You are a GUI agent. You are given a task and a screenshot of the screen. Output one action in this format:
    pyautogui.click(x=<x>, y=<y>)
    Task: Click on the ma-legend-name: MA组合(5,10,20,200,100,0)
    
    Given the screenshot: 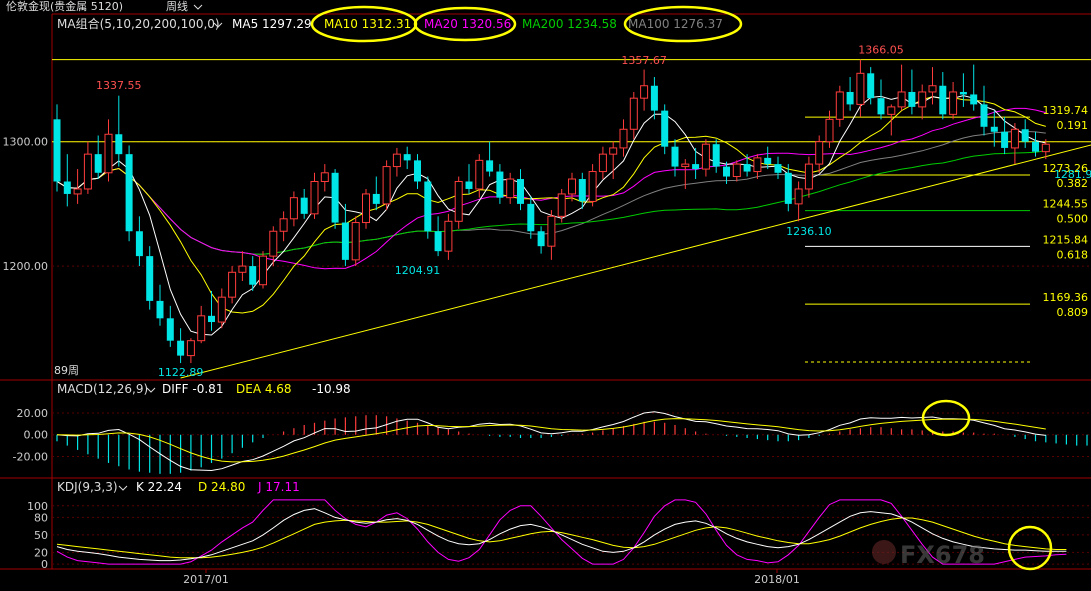 What is the action you would take?
    pyautogui.click(x=138, y=23)
    